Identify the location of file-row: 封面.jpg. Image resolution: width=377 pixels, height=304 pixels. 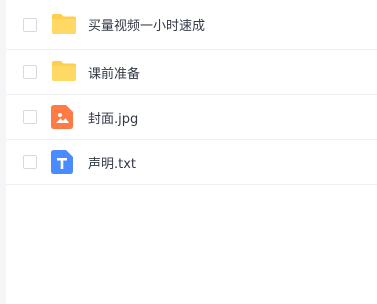
(191, 117).